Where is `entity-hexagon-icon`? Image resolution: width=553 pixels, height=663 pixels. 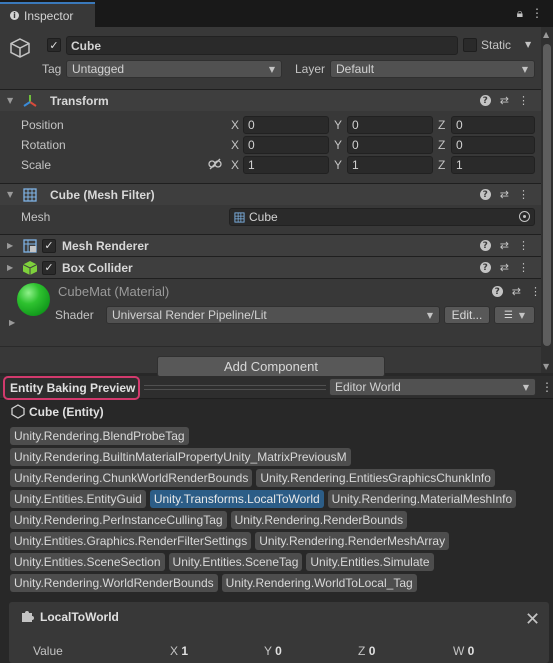
entity-hexagon-icon is located at coordinates (18, 411).